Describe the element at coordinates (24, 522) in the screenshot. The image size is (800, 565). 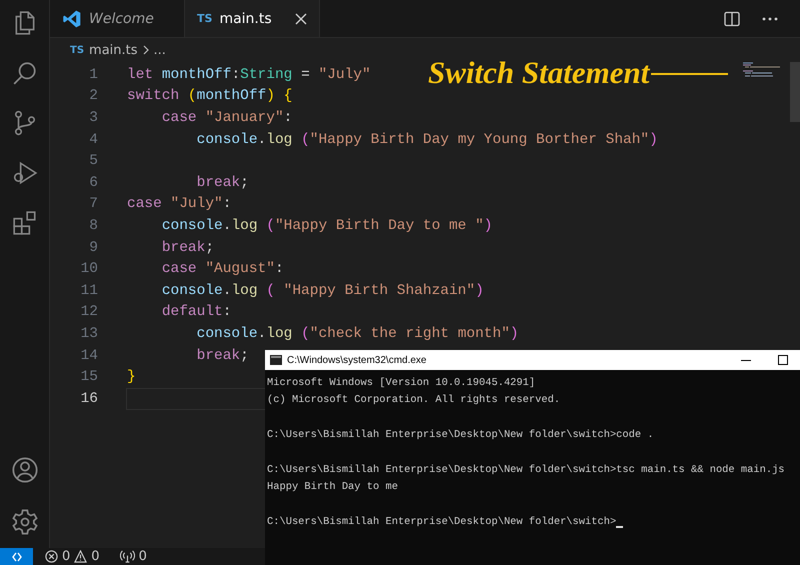
I see `settings-icon` at that location.